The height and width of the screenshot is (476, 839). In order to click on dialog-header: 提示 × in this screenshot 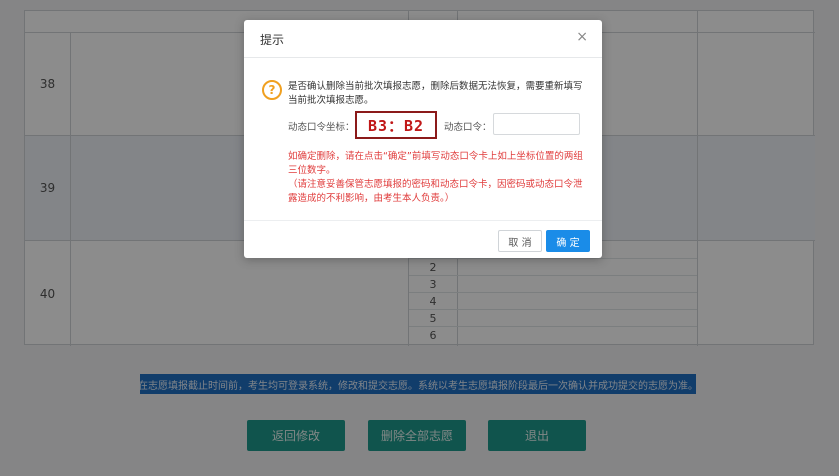, I will do `click(423, 39)`.